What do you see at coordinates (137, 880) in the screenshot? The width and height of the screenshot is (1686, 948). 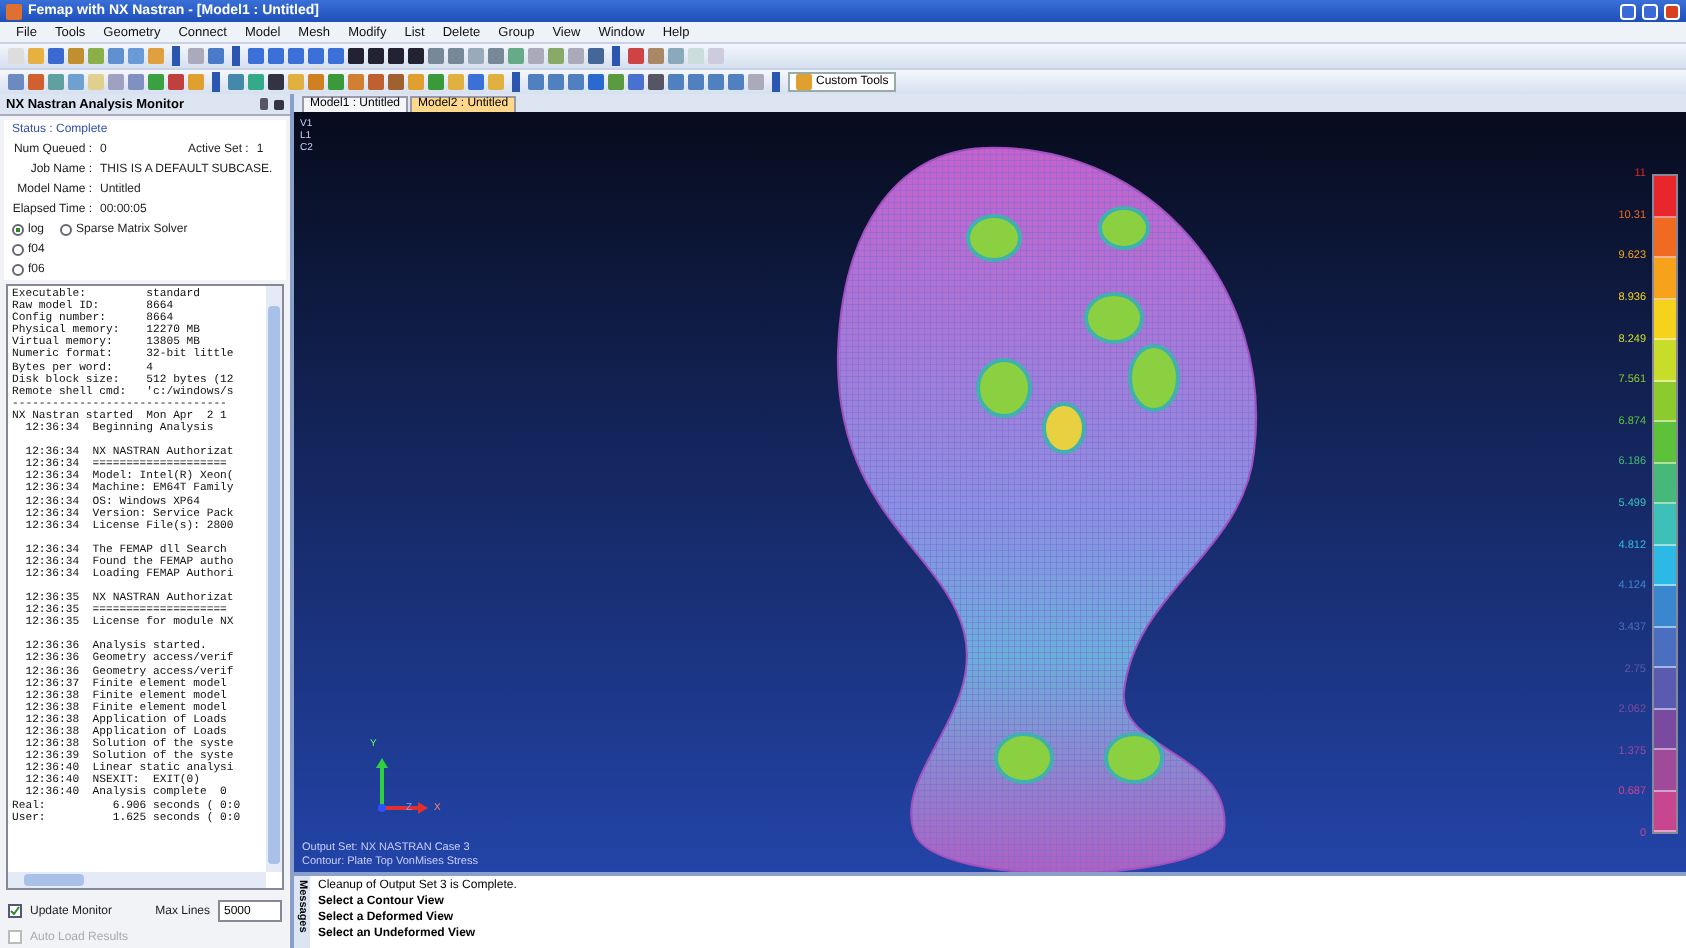 I see `horizontal-scrollbar` at bounding box center [137, 880].